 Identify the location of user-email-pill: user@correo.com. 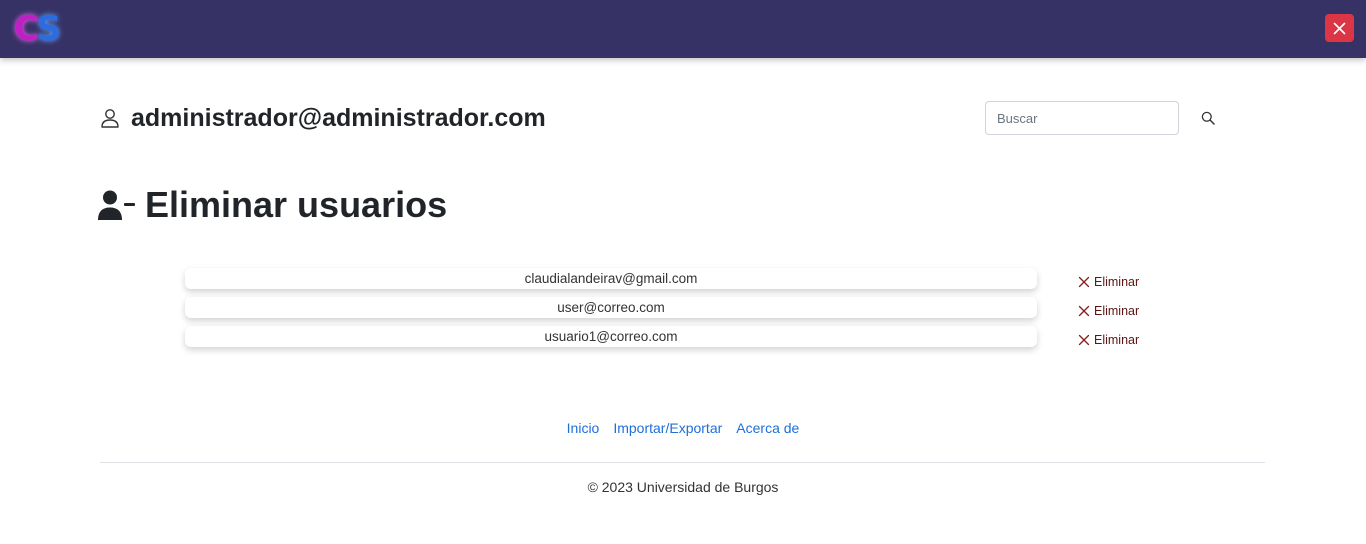
(611, 307).